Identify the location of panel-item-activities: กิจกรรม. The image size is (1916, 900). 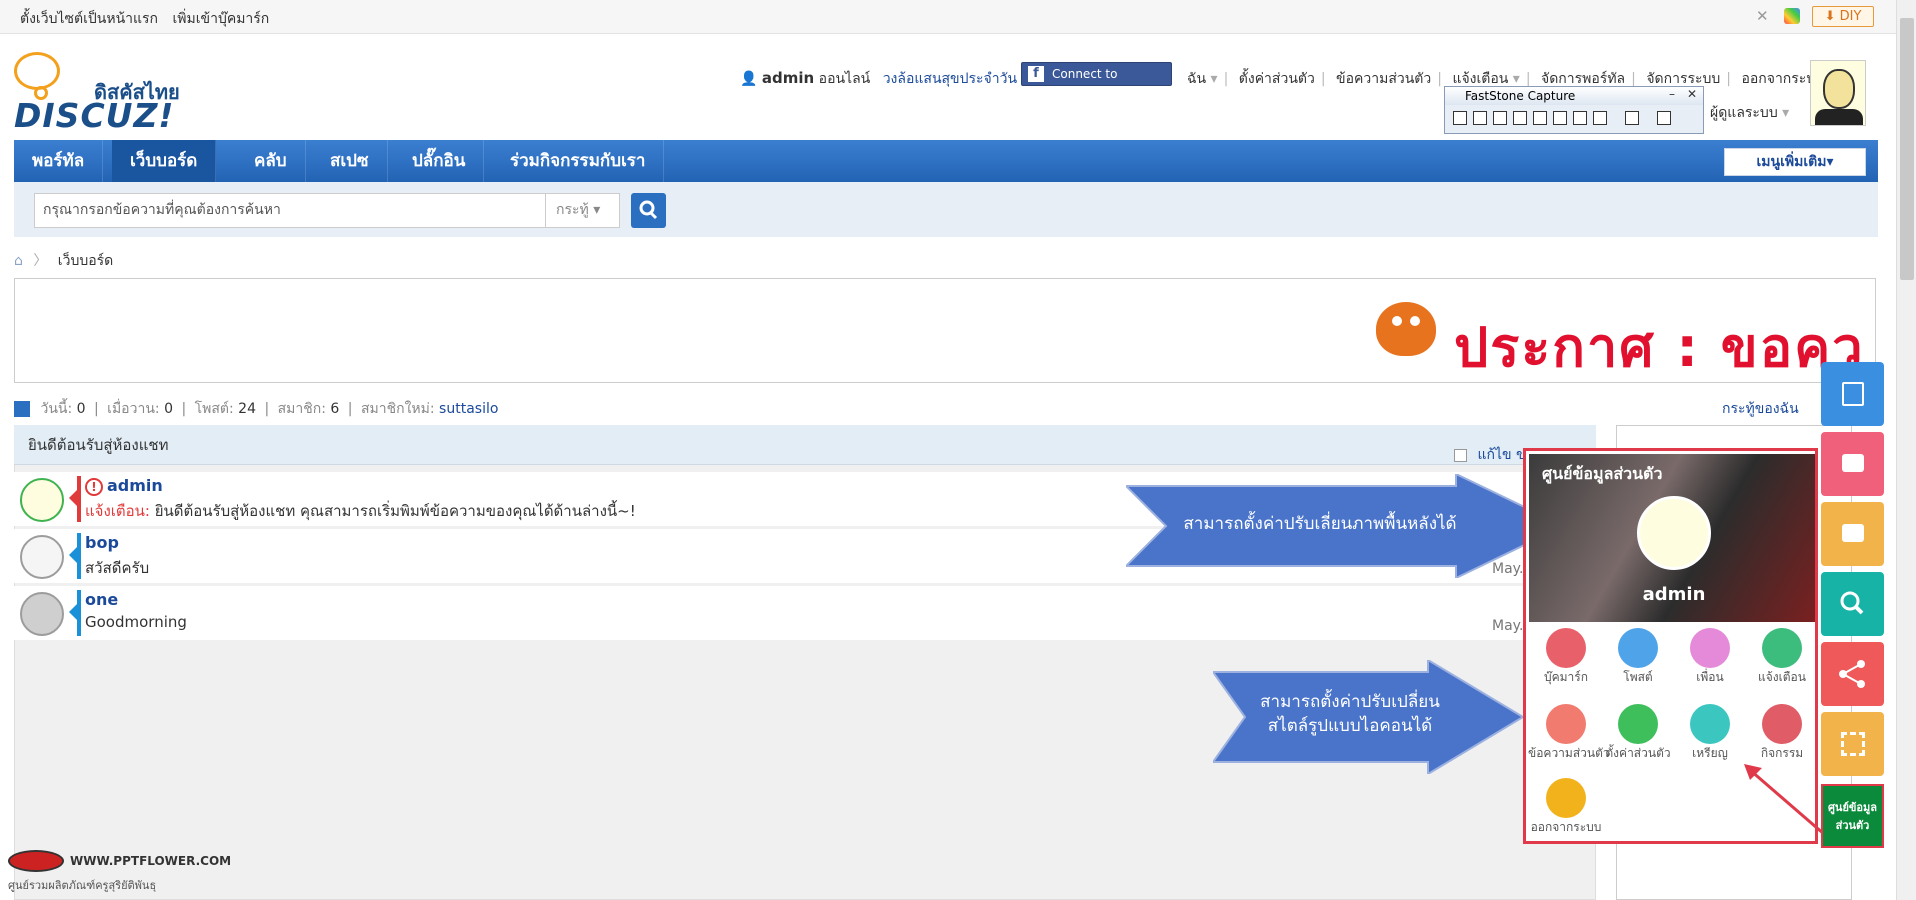
(1782, 733).